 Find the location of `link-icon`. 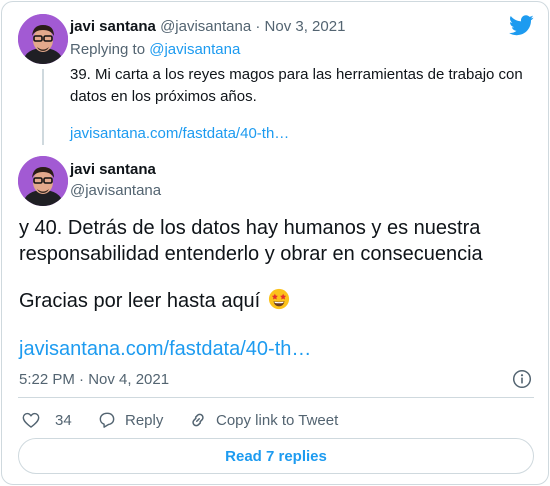

link-icon is located at coordinates (198, 420).